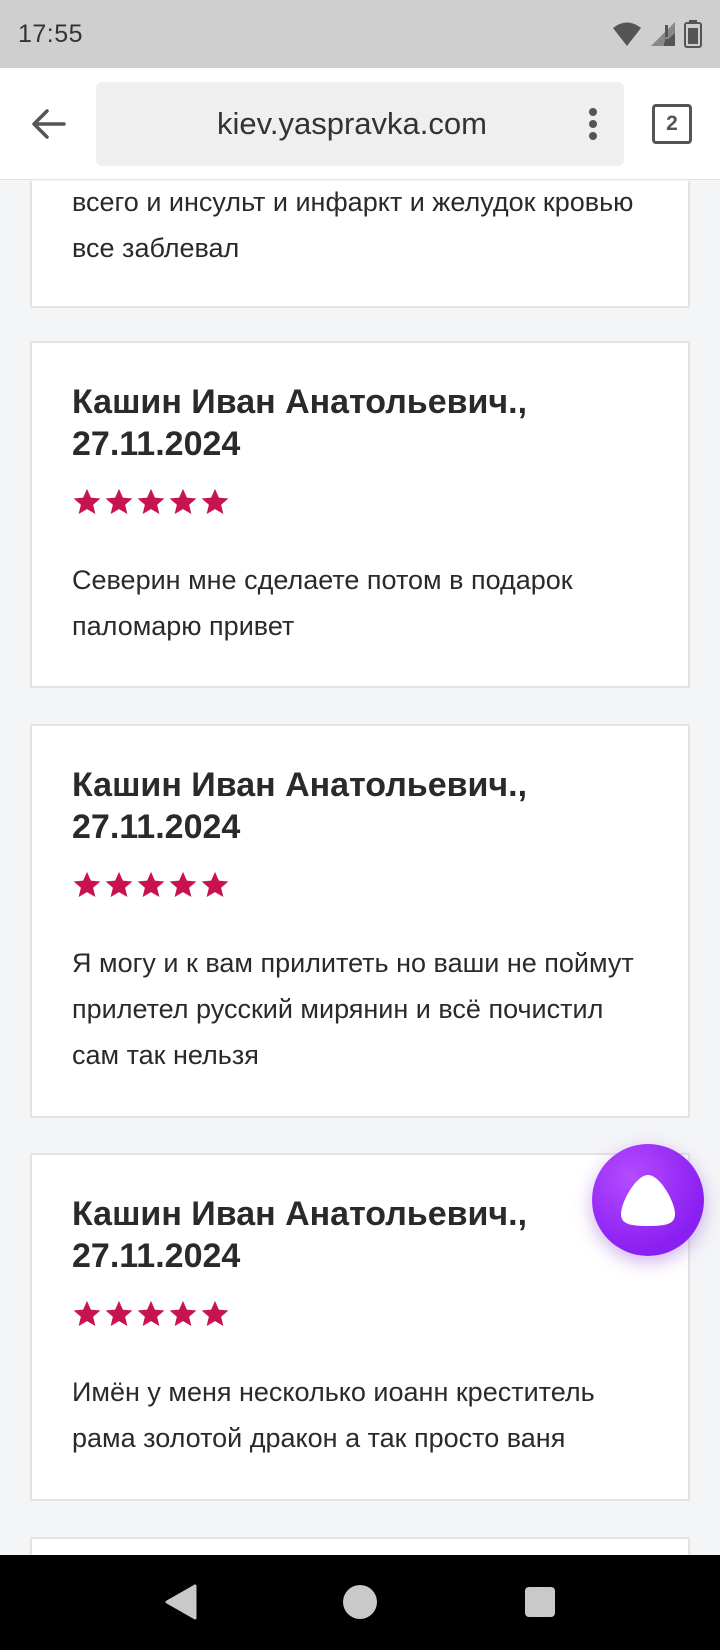 The height and width of the screenshot is (1650, 720). I want to click on status-time: 17:55, so click(51, 33).